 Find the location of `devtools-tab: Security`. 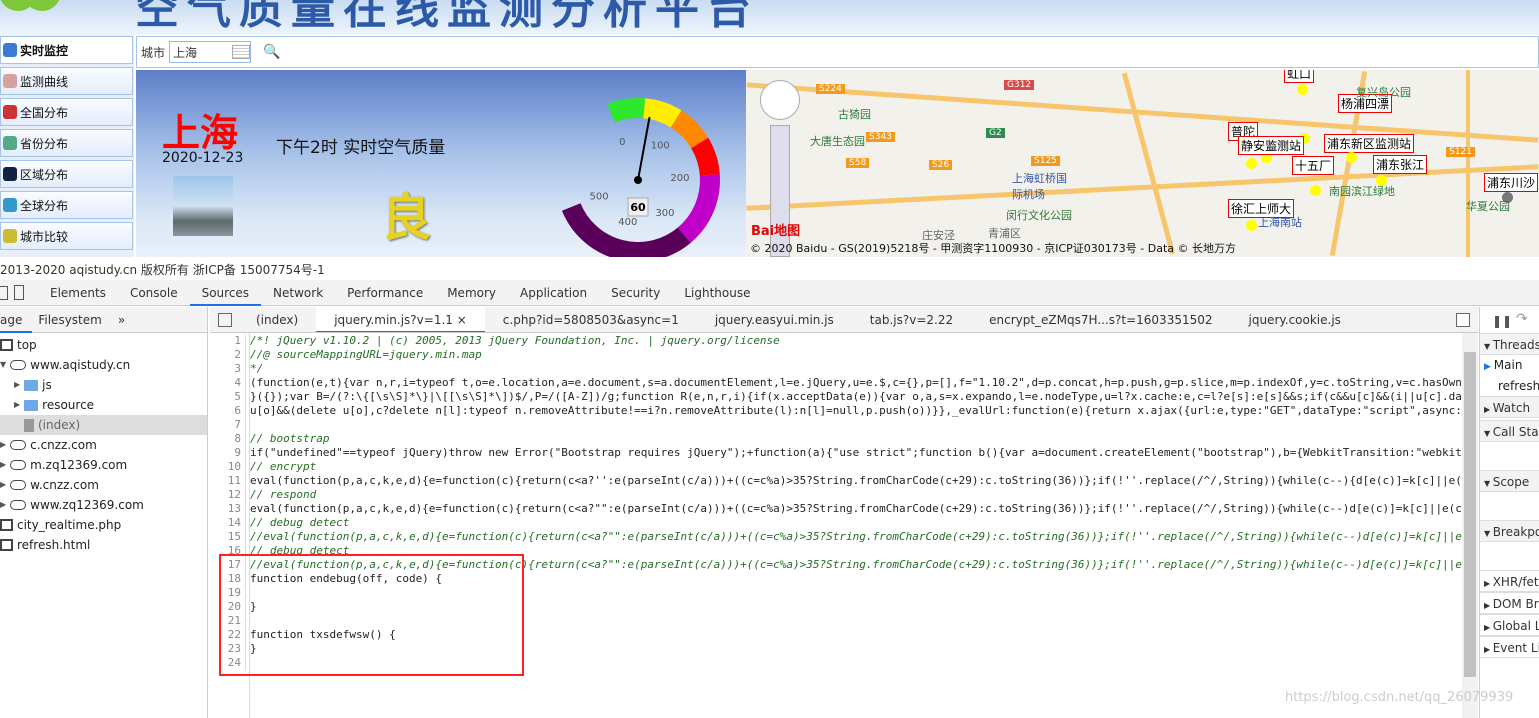

devtools-tab: Security is located at coordinates (635, 293).